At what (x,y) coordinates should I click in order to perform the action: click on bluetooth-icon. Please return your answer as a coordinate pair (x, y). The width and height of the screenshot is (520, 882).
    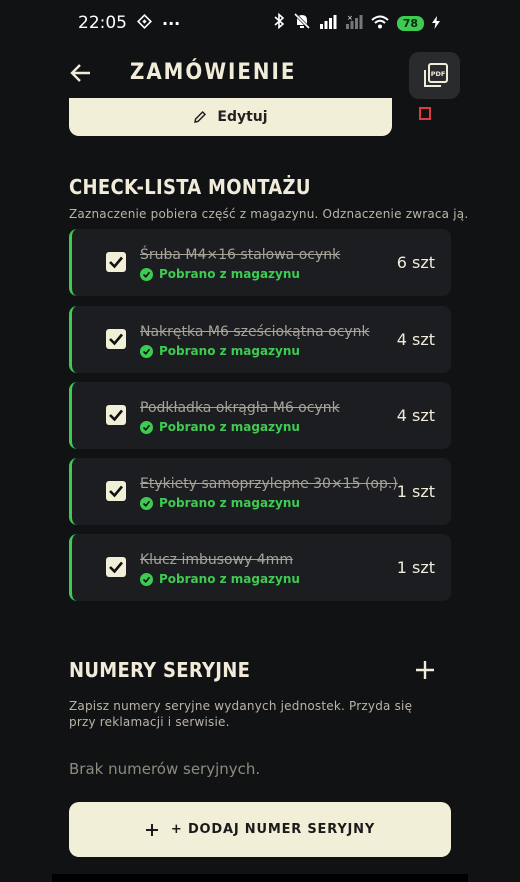
    Looking at the image, I should click on (279, 22).